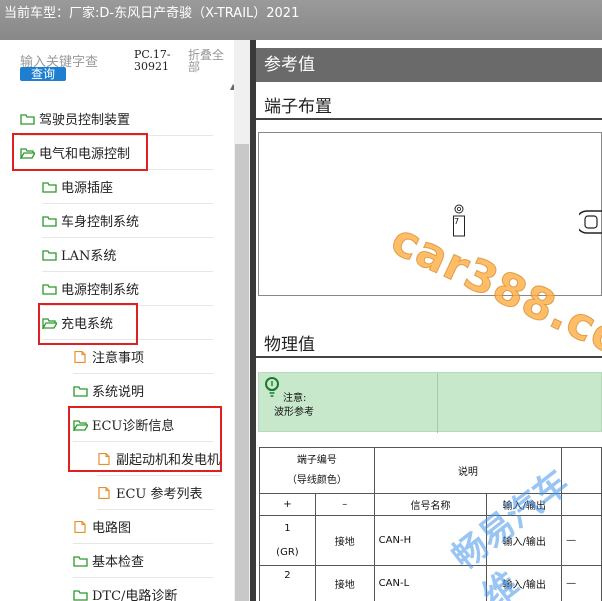 The image size is (602, 601). What do you see at coordinates (430, 402) in the screenshot?
I see `note-box: 注意: 波形参考` at bounding box center [430, 402].